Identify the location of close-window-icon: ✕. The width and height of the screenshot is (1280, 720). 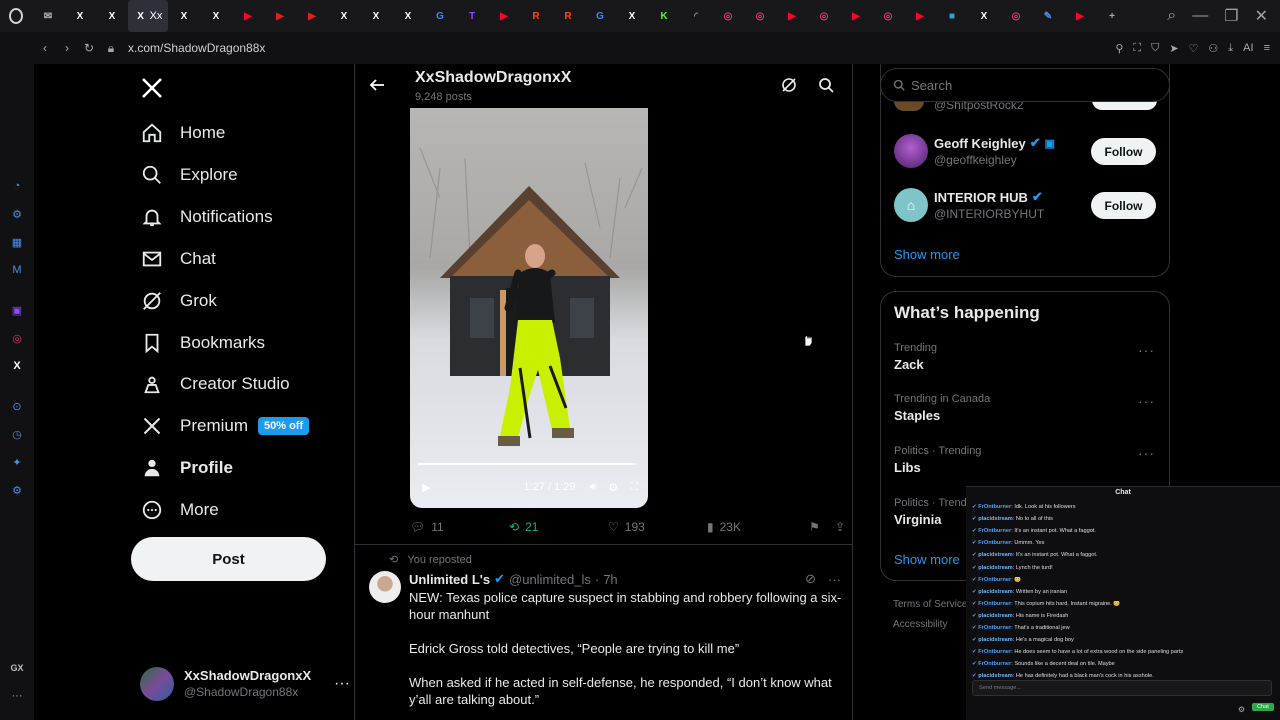
(1261, 16).